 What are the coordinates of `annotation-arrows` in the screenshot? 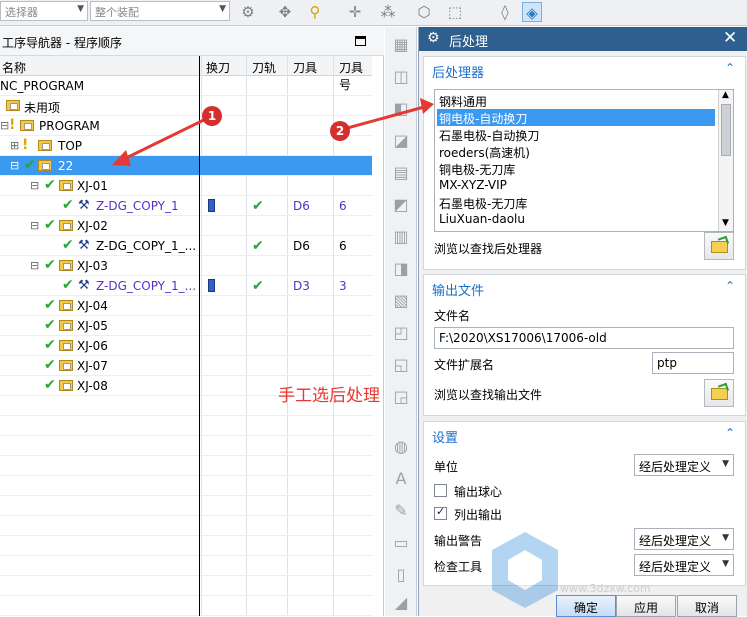 It's located at (273, 132).